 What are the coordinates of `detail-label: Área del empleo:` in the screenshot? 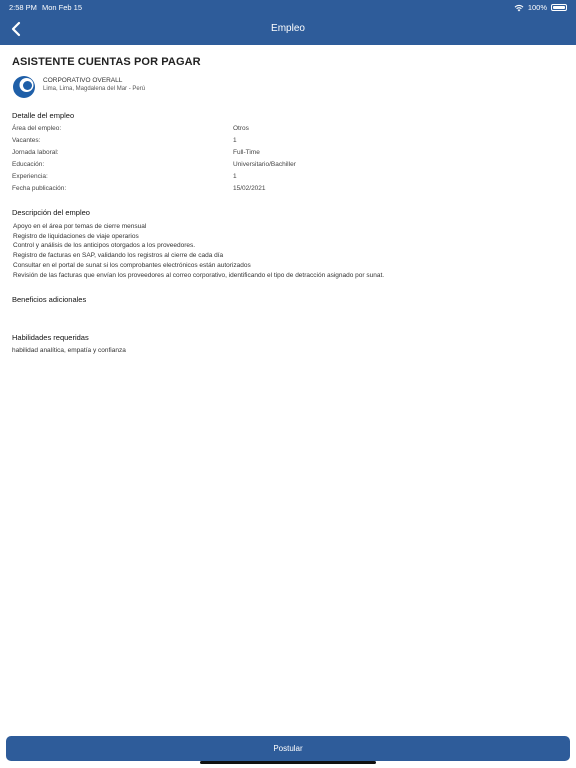 It's located at (37, 128).